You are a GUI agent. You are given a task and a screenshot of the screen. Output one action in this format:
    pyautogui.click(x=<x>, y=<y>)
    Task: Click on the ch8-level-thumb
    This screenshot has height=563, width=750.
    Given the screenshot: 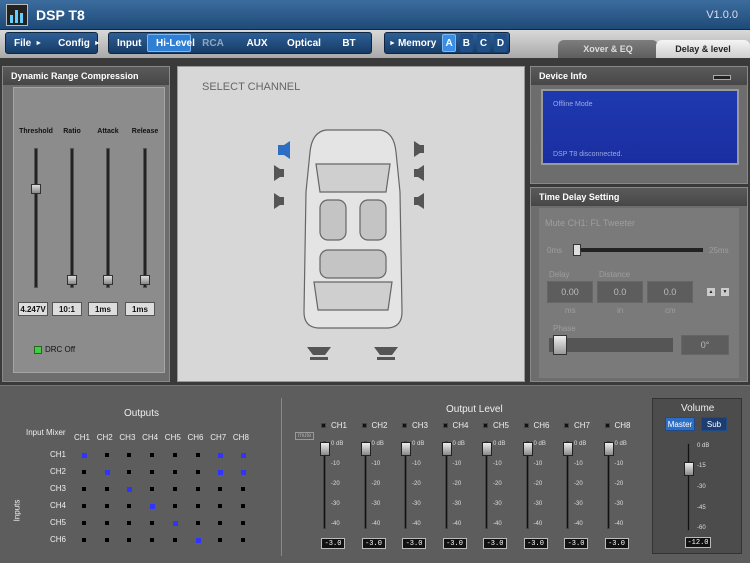 What is the action you would take?
    pyautogui.click(x=608, y=449)
    